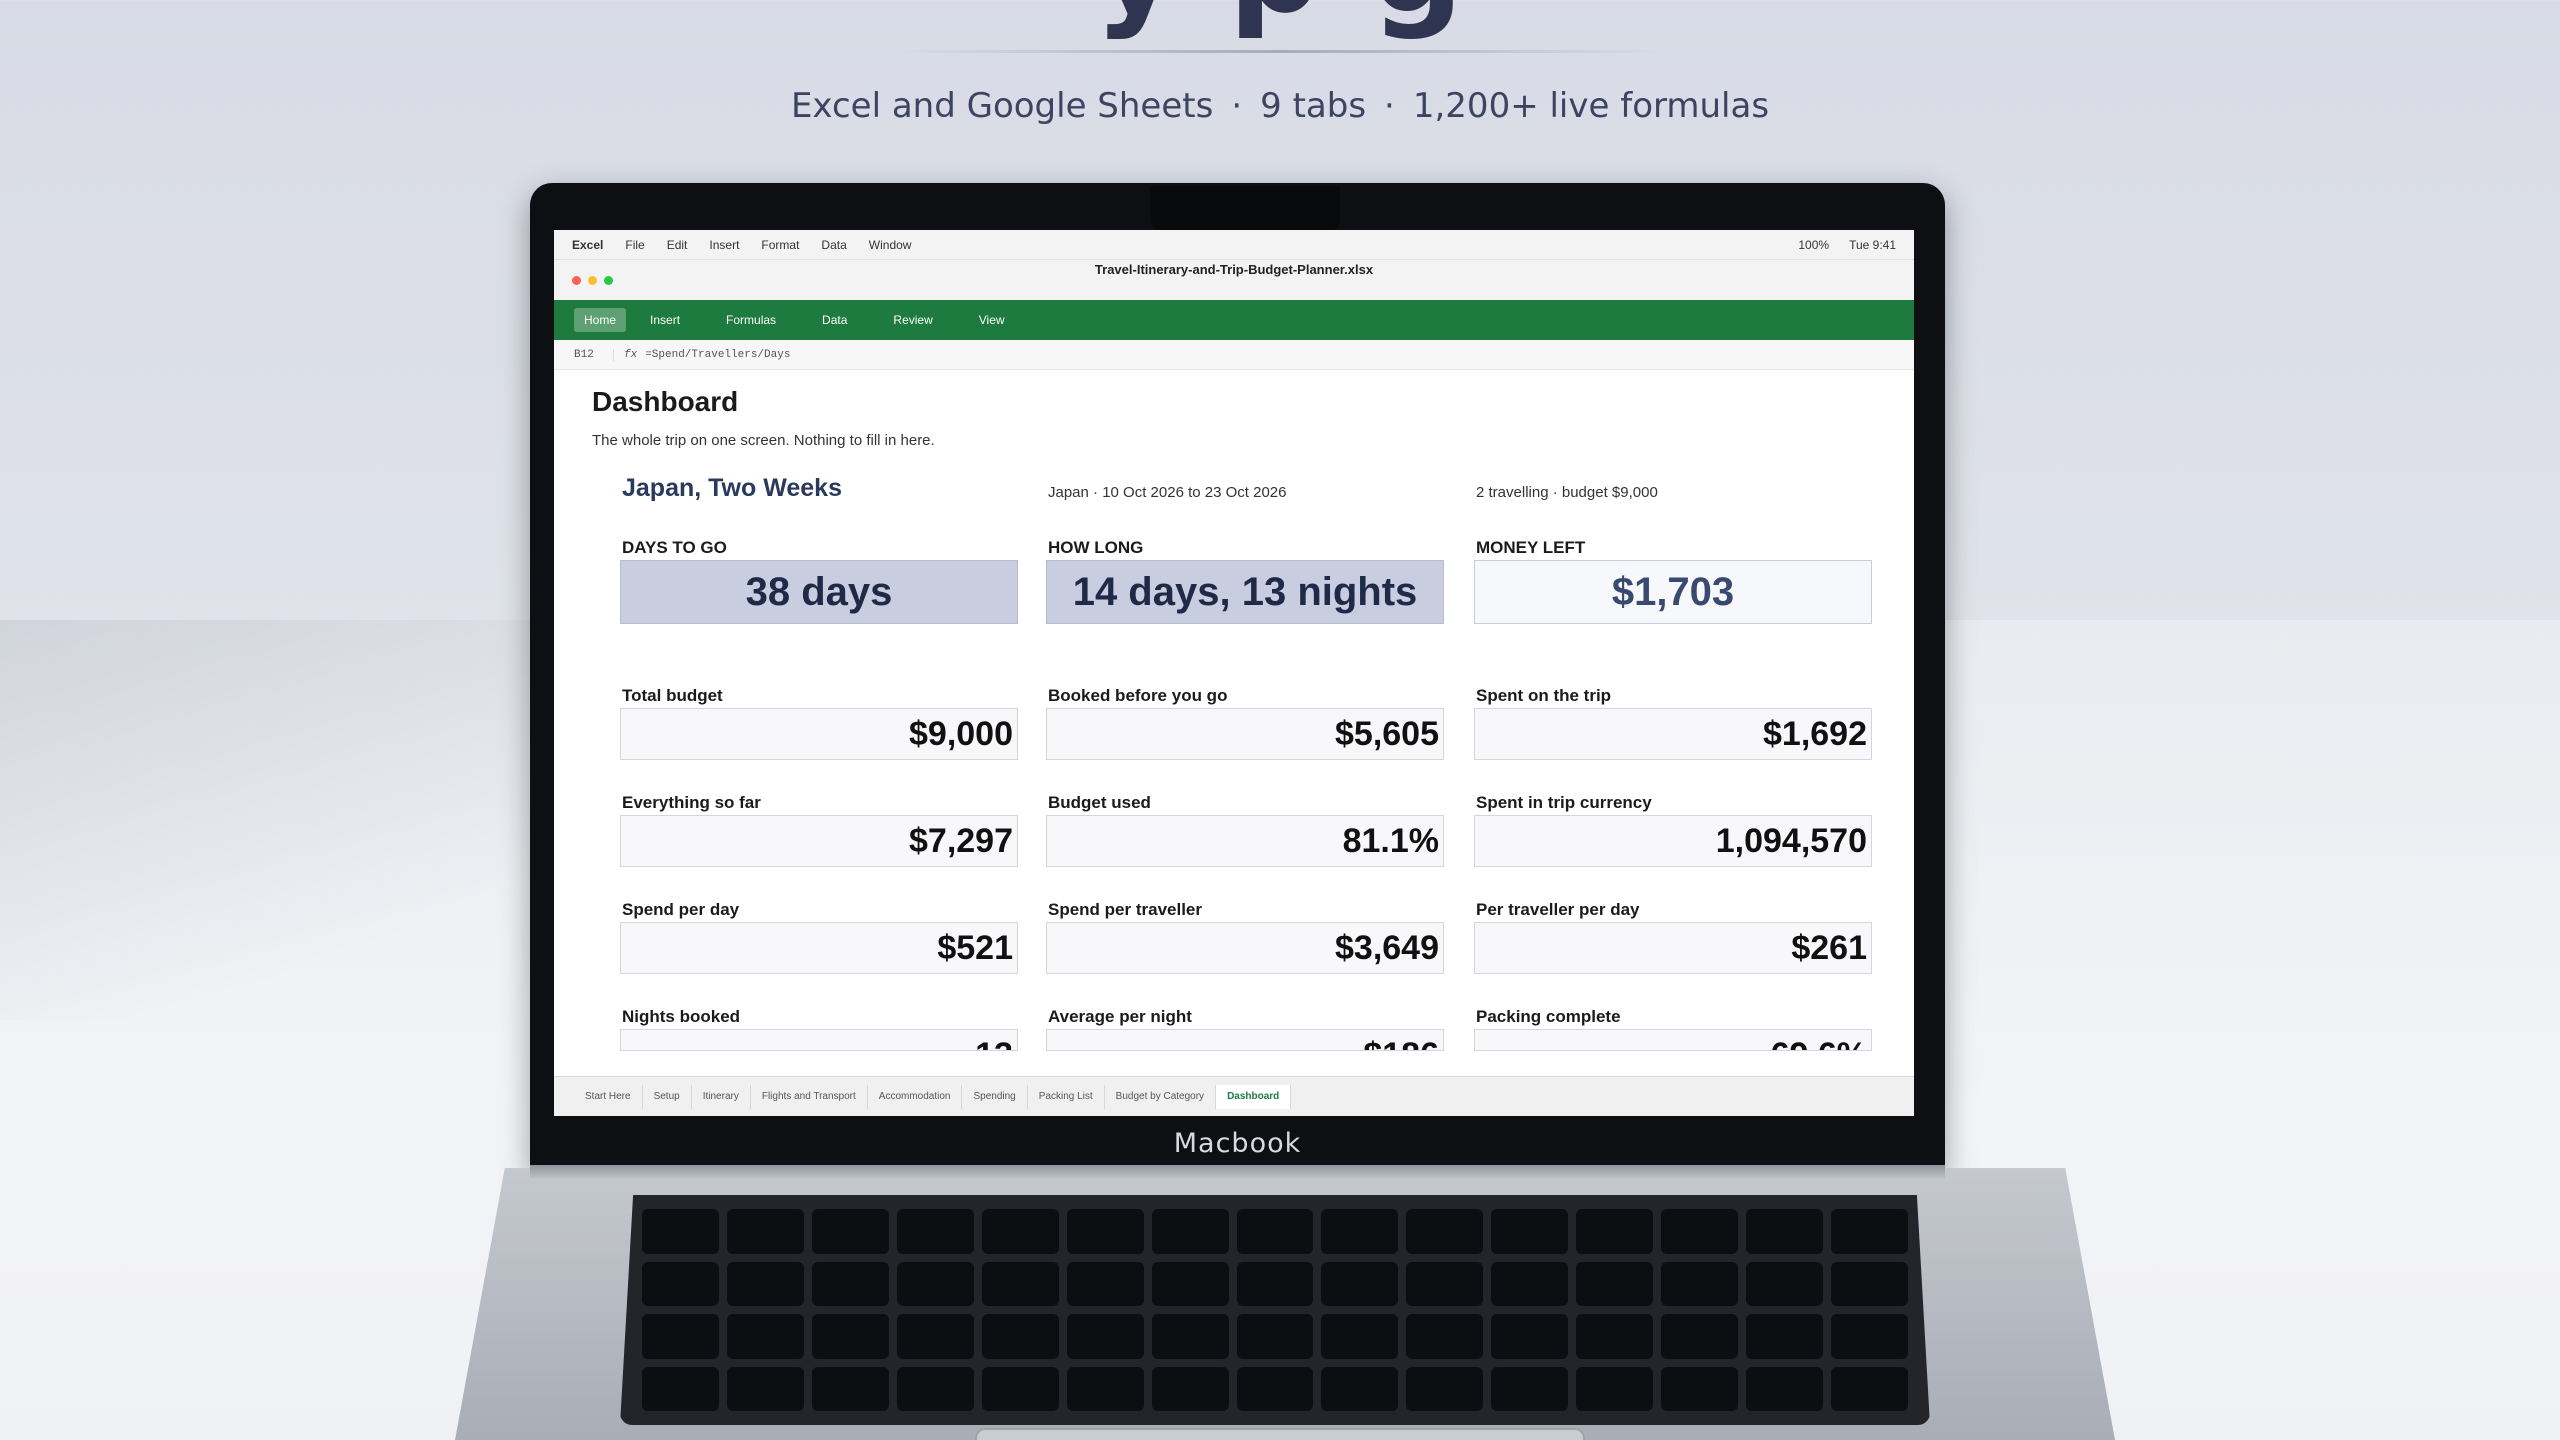  I want to click on kpi-per-traveller-label: Spend per traveller, so click(1125, 909).